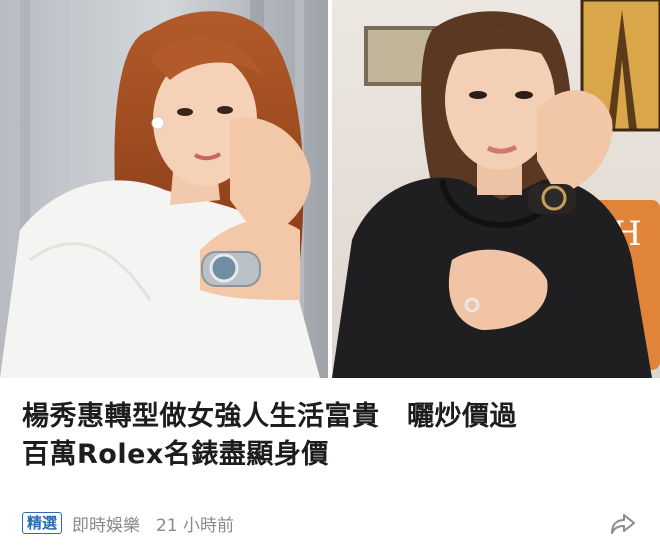  Describe the element at coordinates (332, 417) in the screenshot. I see `headline-line-1: 楊秀惠轉型做女強人生活富貴 曬炒價過` at that location.